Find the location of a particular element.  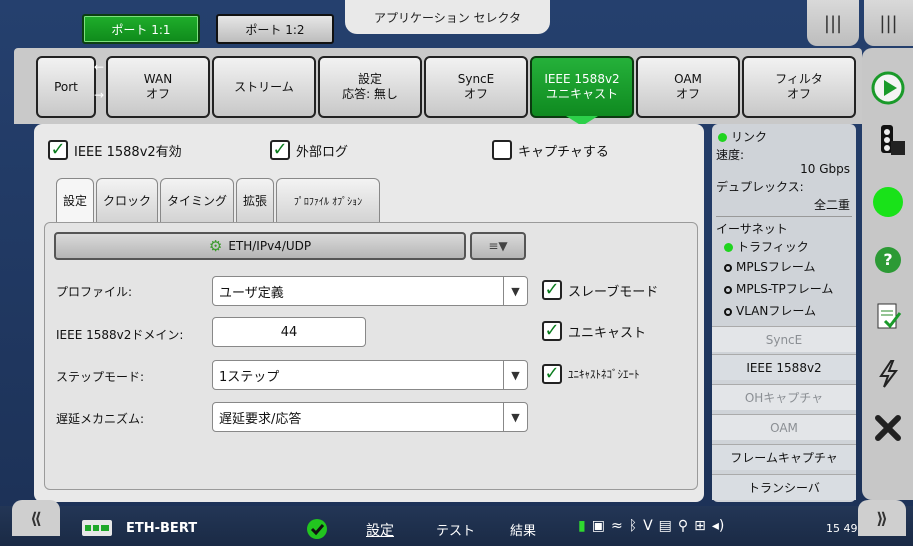

tab-stream: ストリーム is located at coordinates (264, 87).